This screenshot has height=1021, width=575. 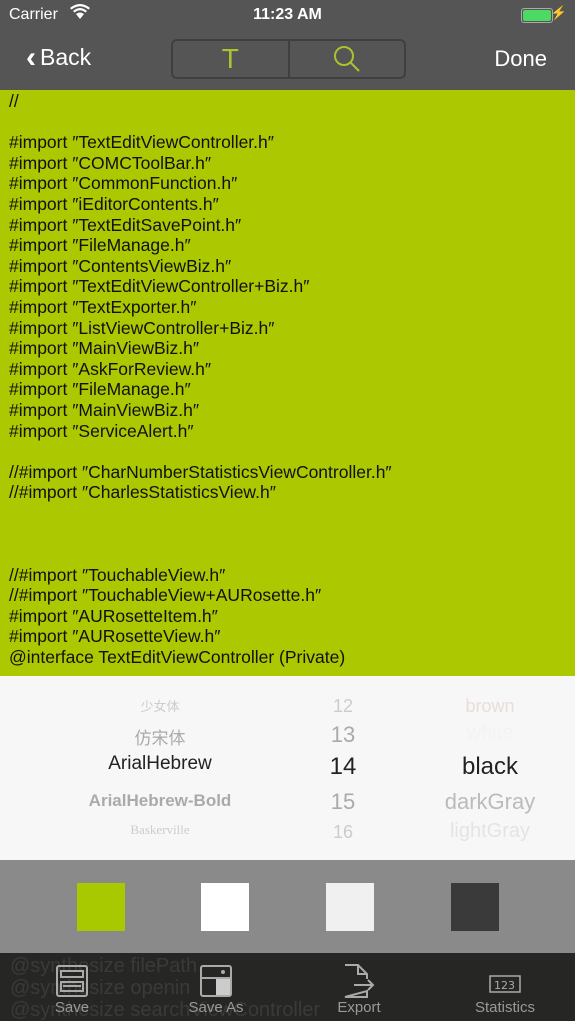 I want to click on statistics-icon: 123, so click(x=505, y=984).